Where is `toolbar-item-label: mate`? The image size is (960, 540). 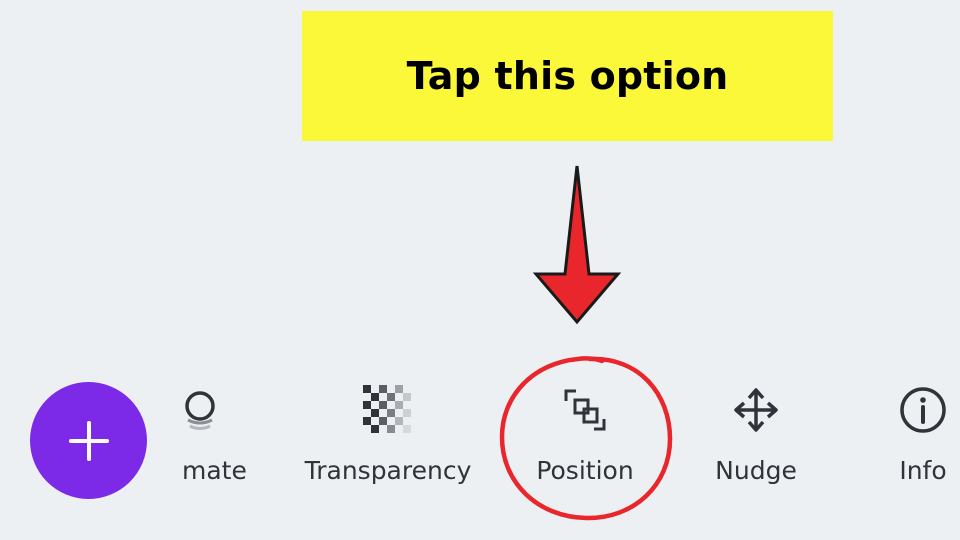
toolbar-item-label: mate is located at coordinates (214, 470).